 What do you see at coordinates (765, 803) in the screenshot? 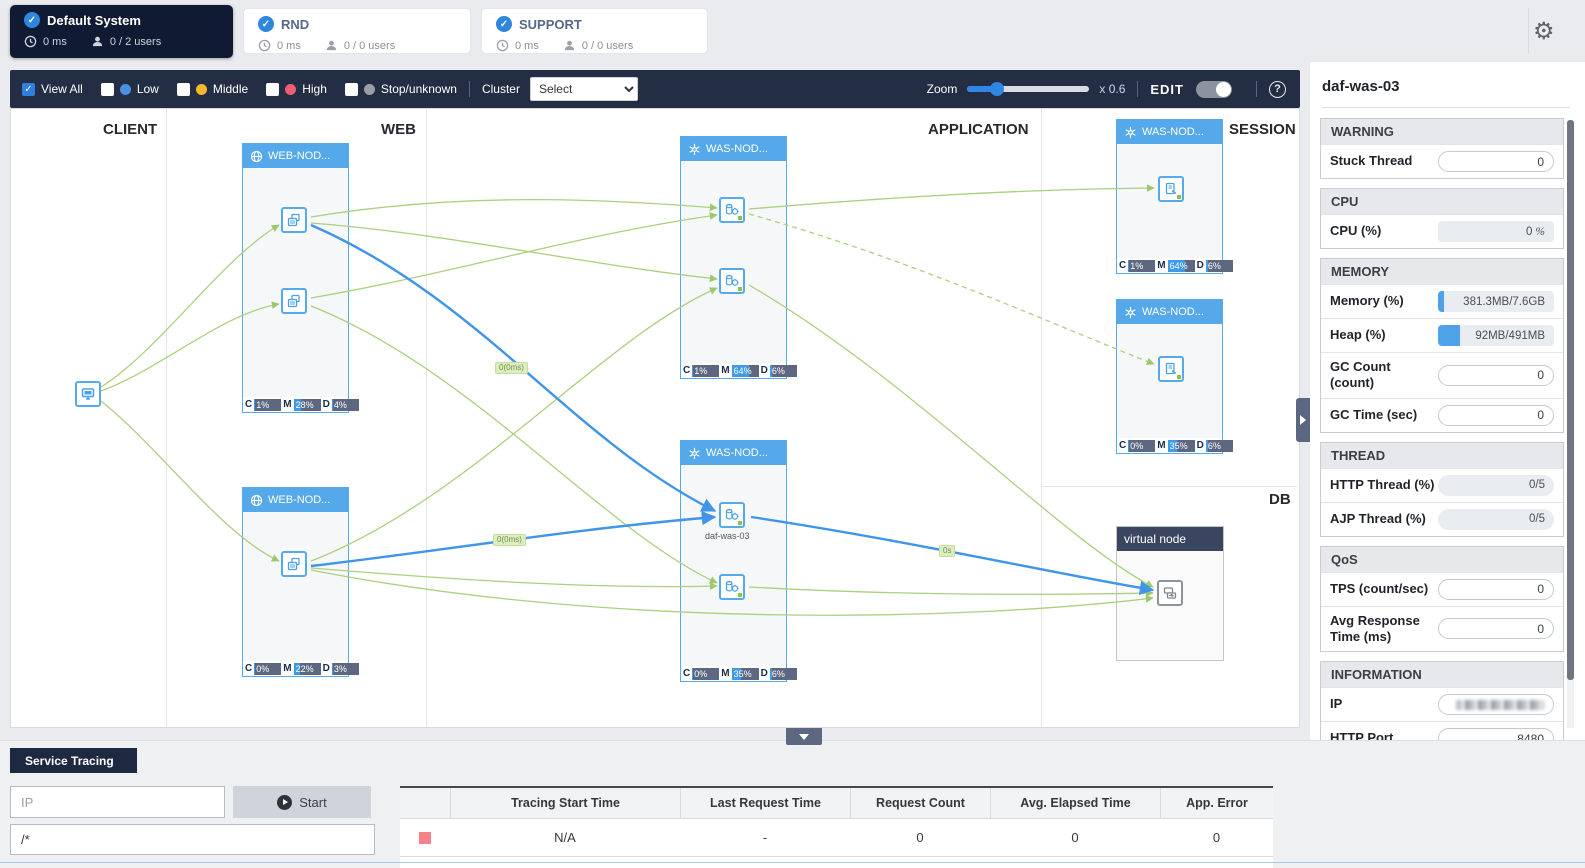
I see `column-last-request-time: Last Request Time` at bounding box center [765, 803].